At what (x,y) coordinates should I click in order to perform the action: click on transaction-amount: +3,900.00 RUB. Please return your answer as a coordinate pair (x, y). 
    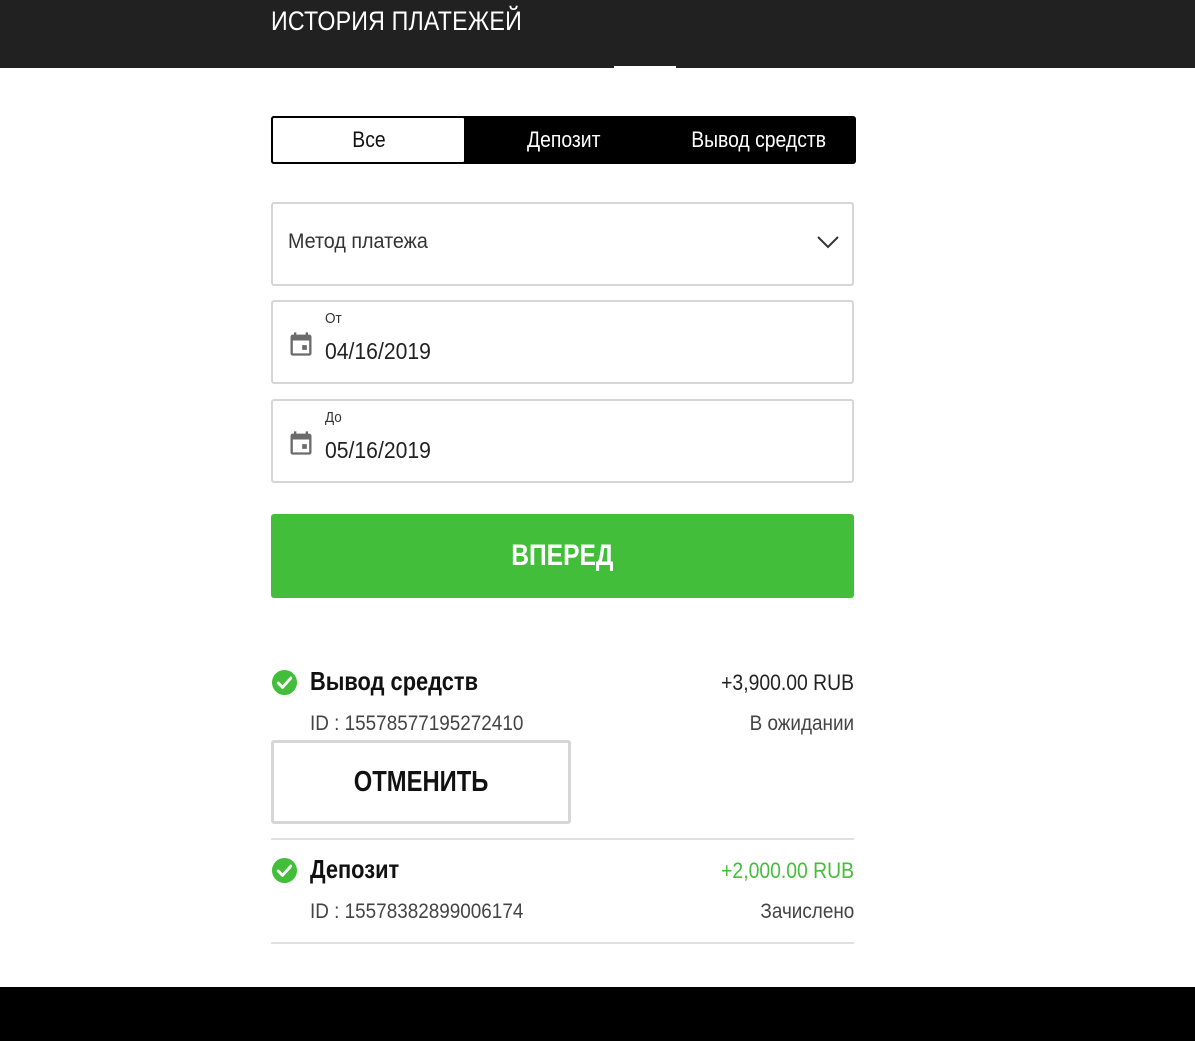
    Looking at the image, I should click on (787, 682).